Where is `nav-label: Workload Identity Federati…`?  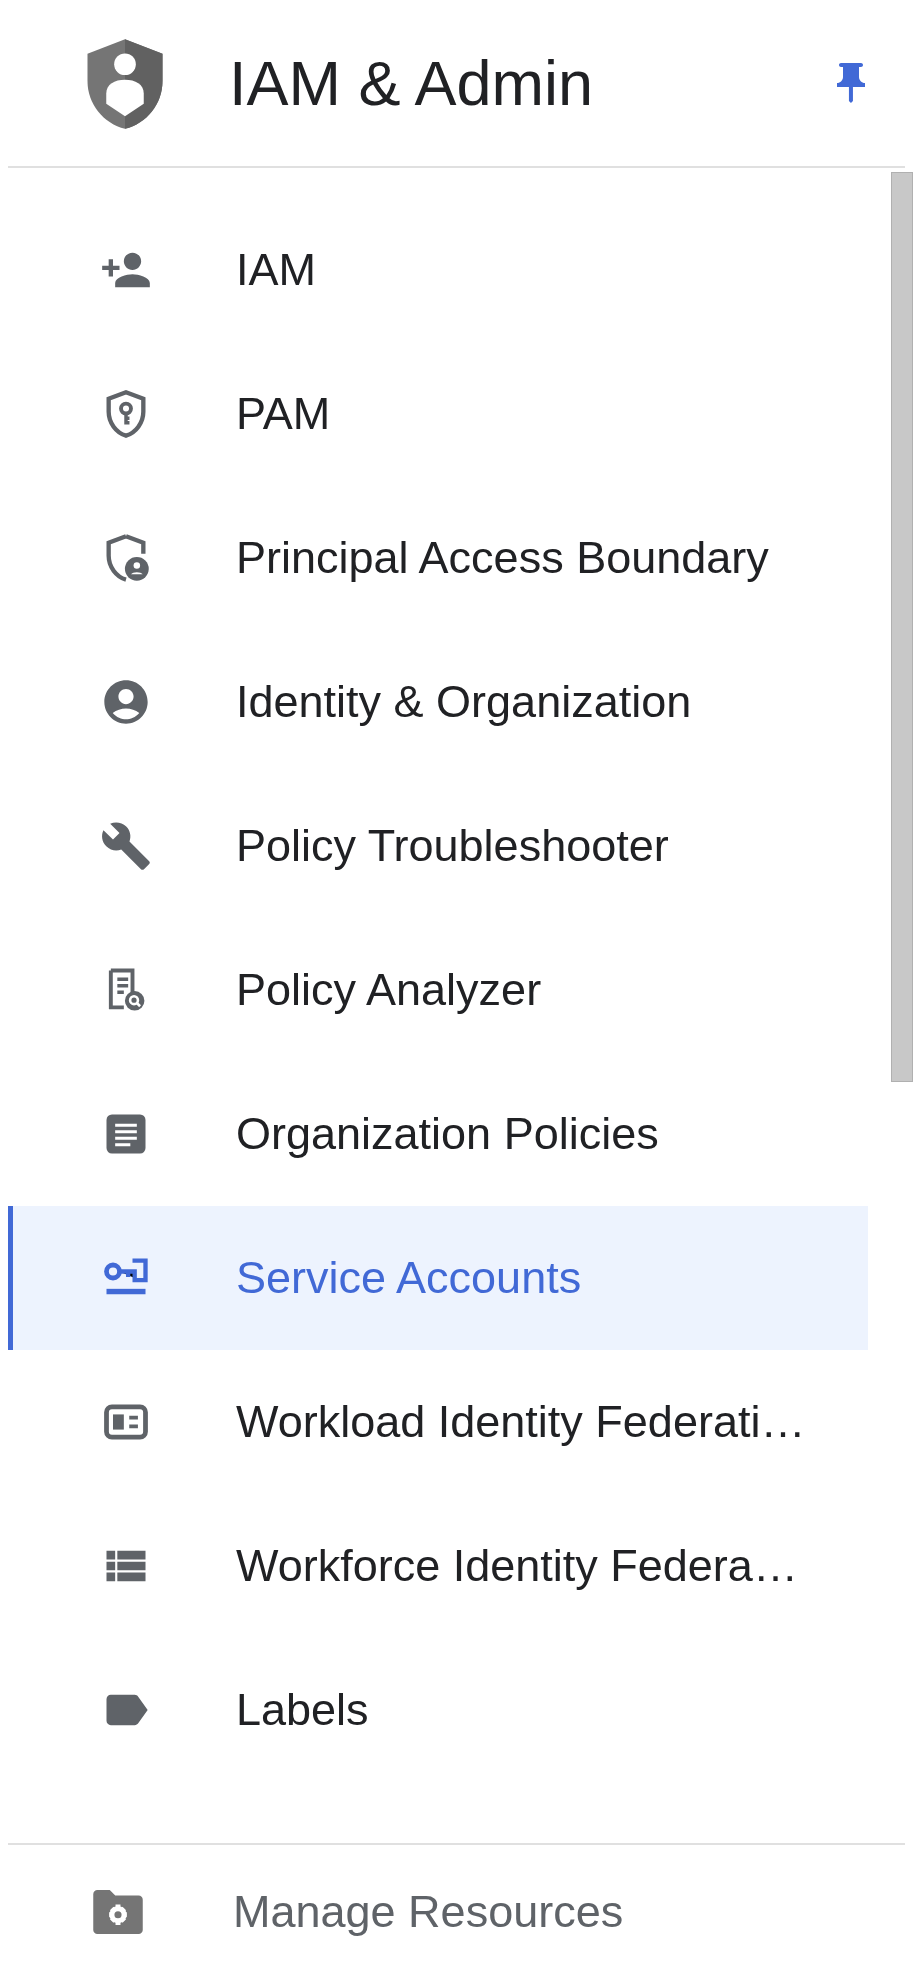
nav-label: Workload Identity Federati… is located at coordinates (521, 1422).